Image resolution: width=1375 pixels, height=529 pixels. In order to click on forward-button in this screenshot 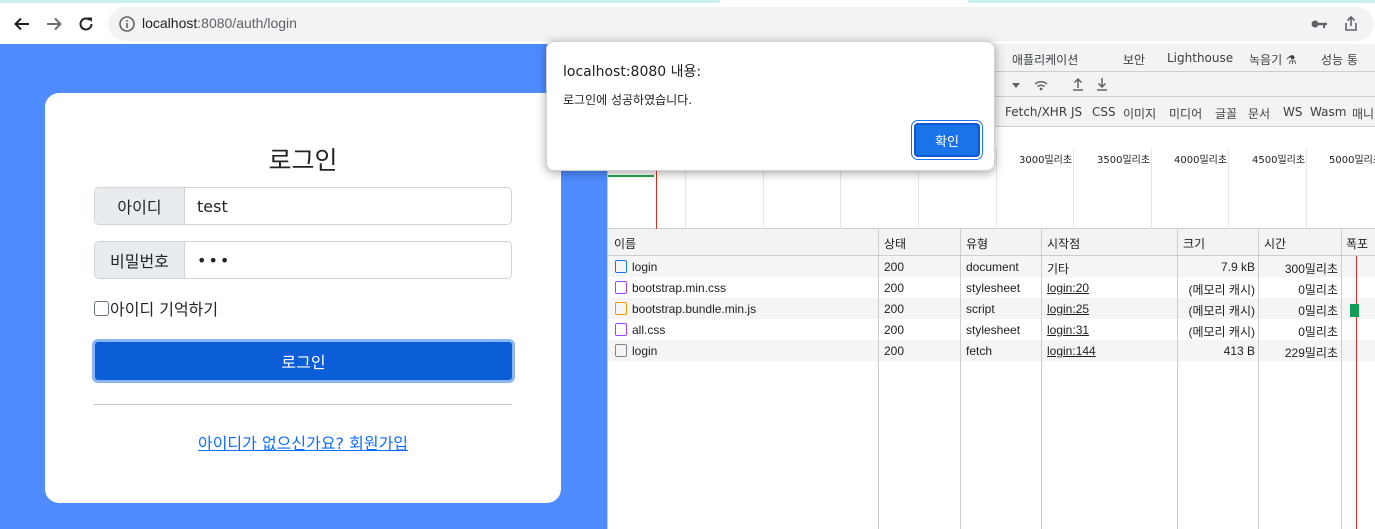, I will do `click(54, 24)`.